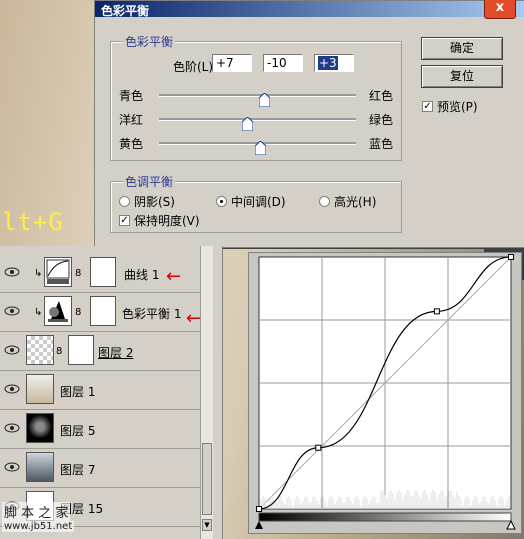 The image size is (524, 539). I want to click on layer-name: 图层 5, so click(78, 431).